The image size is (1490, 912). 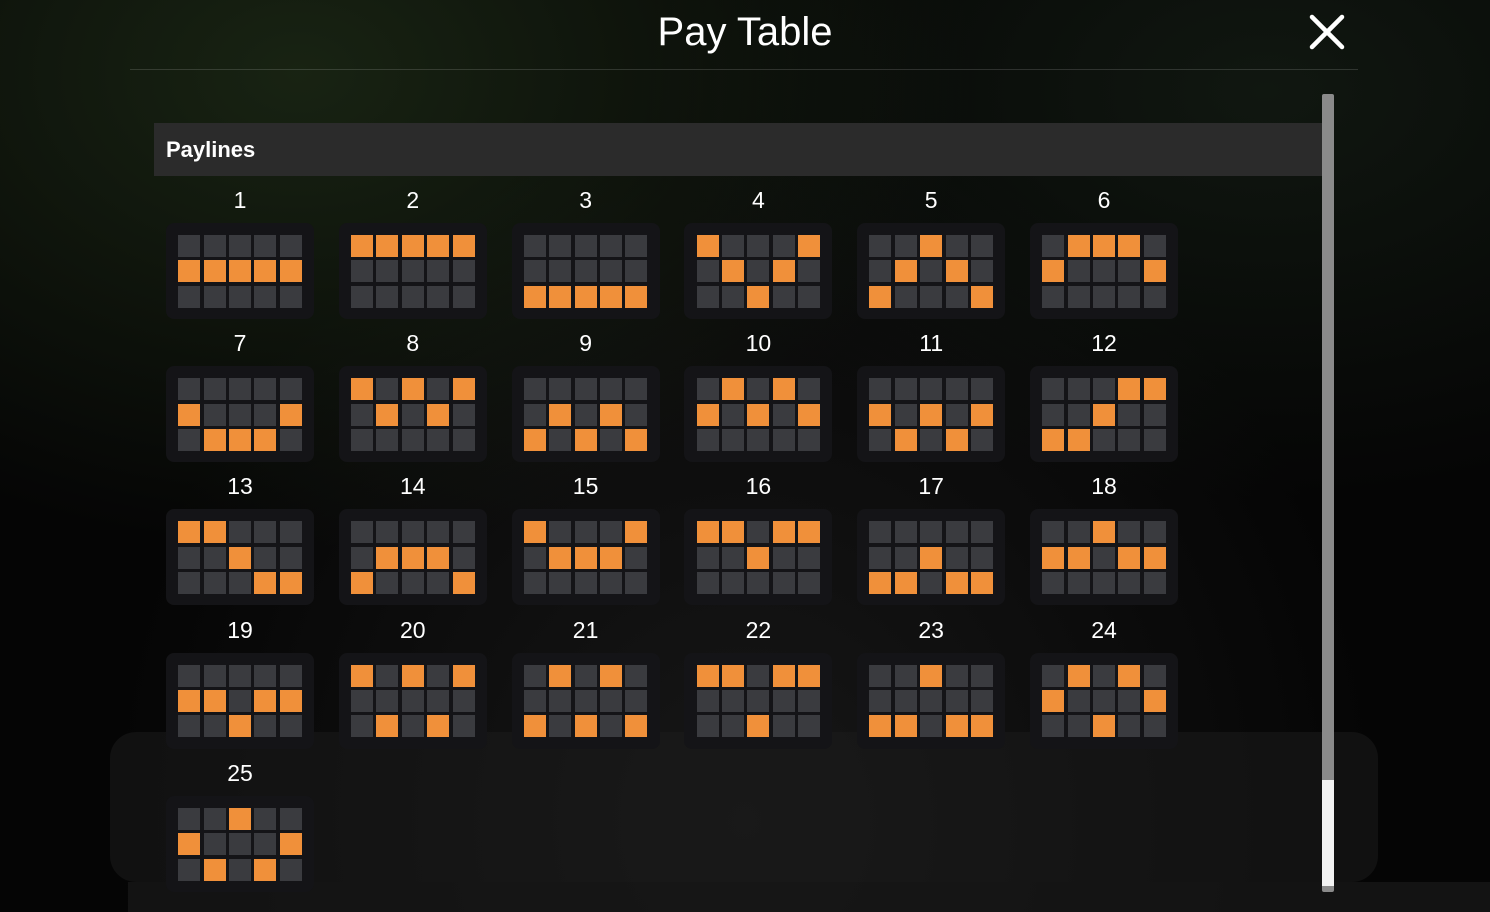 I want to click on payline-number: 15, so click(x=585, y=486).